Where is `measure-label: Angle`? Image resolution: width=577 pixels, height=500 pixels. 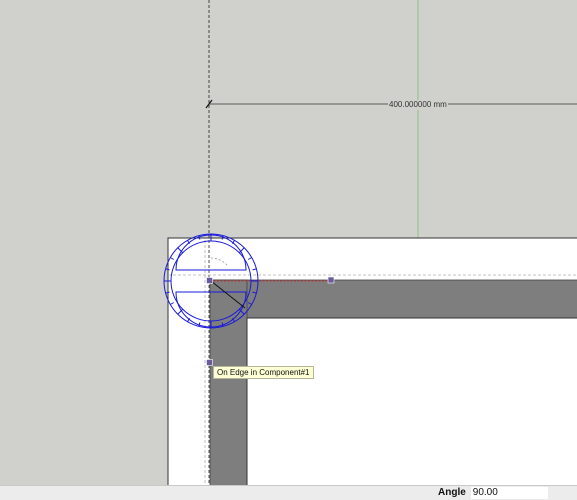
measure-label: Angle is located at coordinates (452, 492).